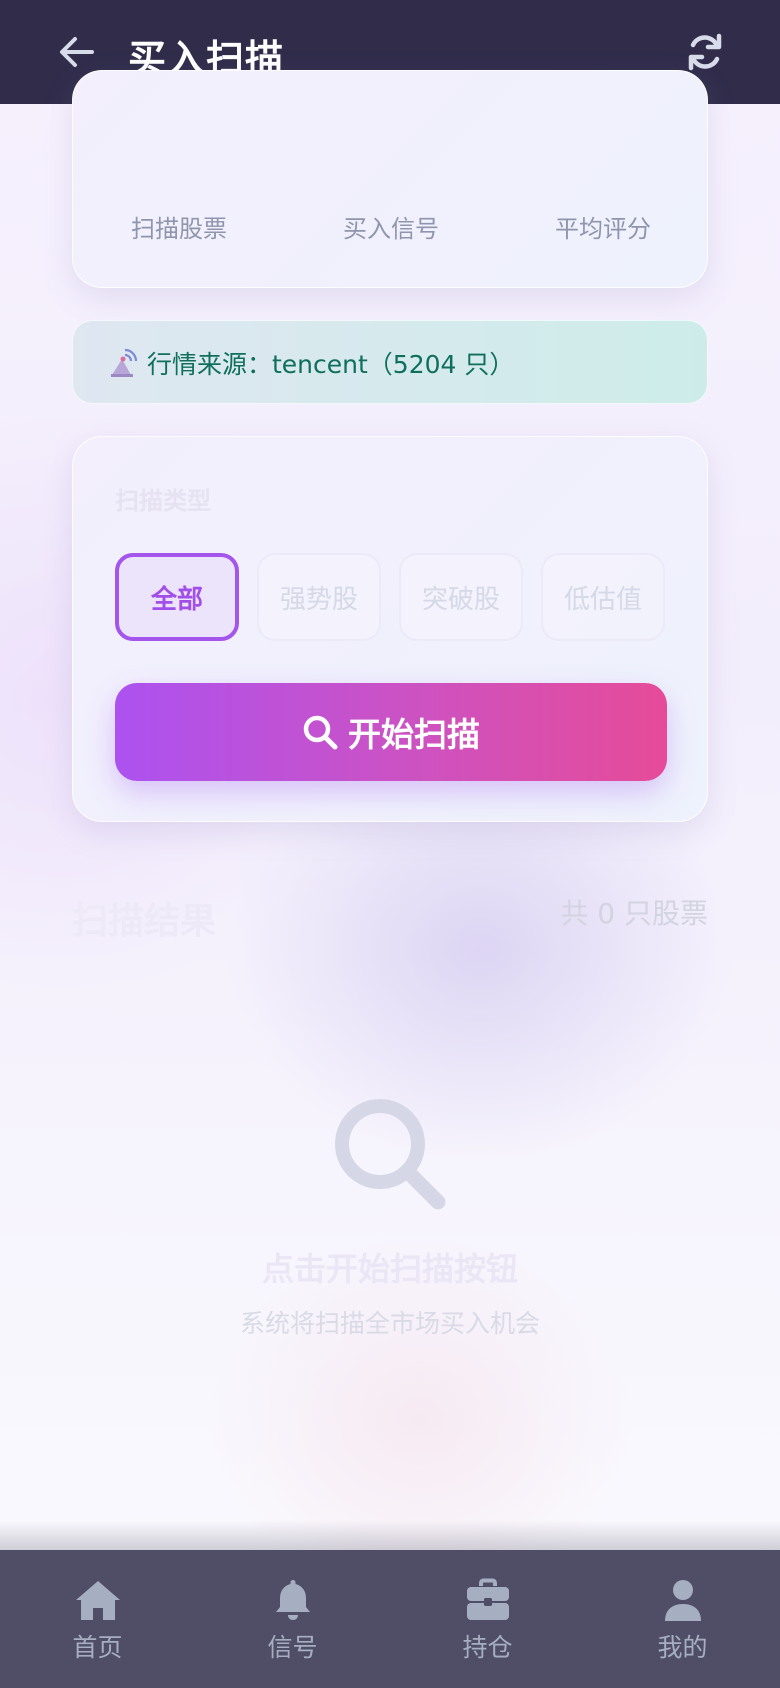 This screenshot has height=1688, width=780. I want to click on antenna-icon, so click(124, 362).